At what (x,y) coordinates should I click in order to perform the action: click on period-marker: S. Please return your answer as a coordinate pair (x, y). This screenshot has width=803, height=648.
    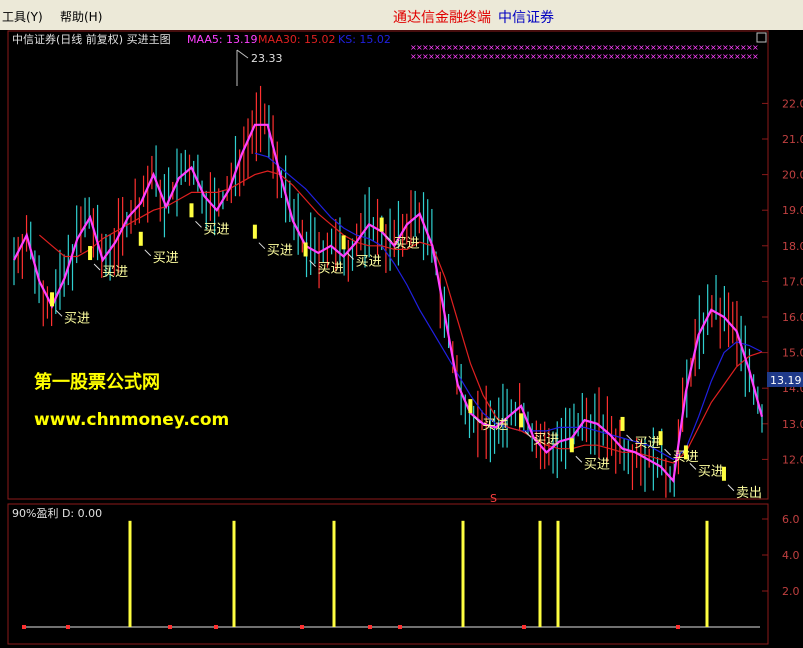
    Looking at the image, I should click on (493, 498).